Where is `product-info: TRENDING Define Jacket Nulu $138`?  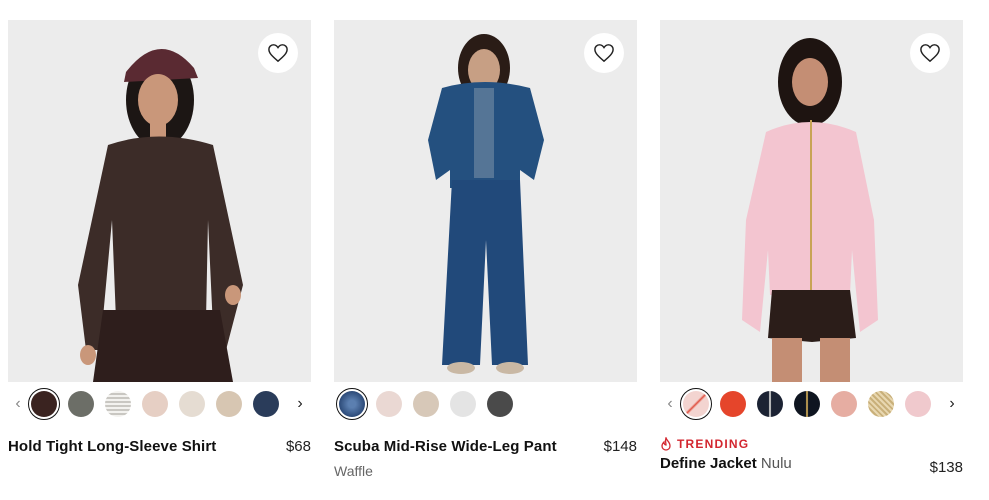
product-info: TRENDING Define Jacket Nulu $138 is located at coordinates (811, 456).